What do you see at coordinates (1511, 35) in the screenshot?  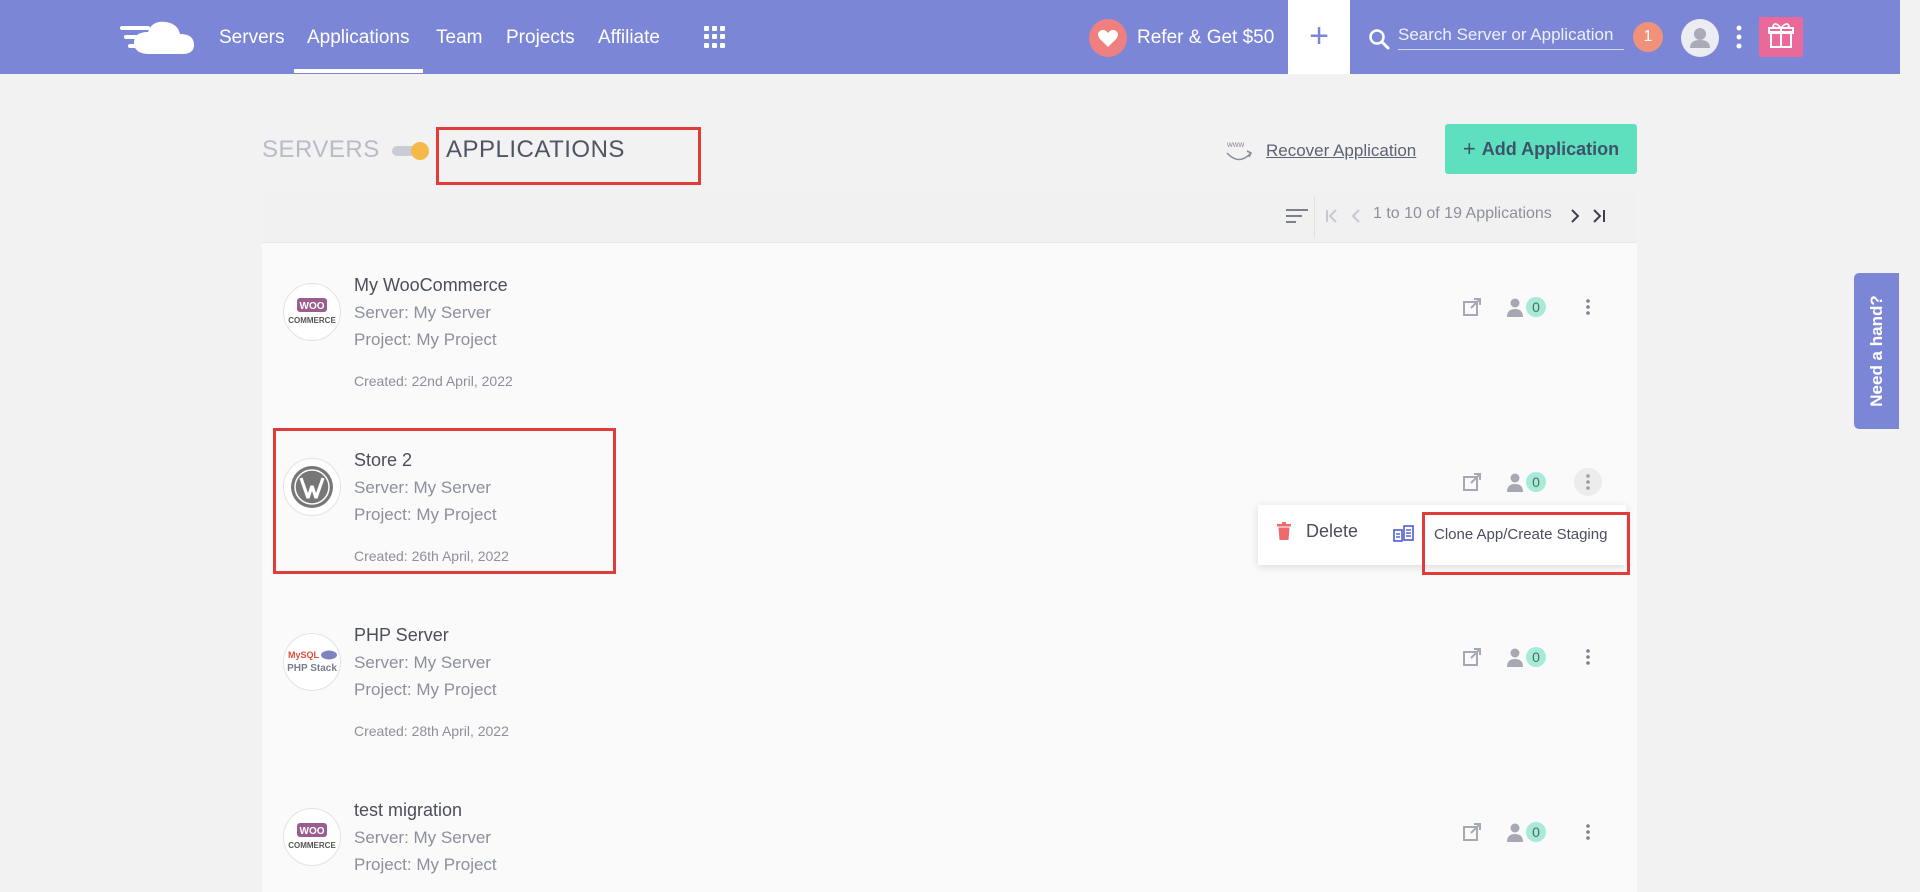 I see `search-input` at bounding box center [1511, 35].